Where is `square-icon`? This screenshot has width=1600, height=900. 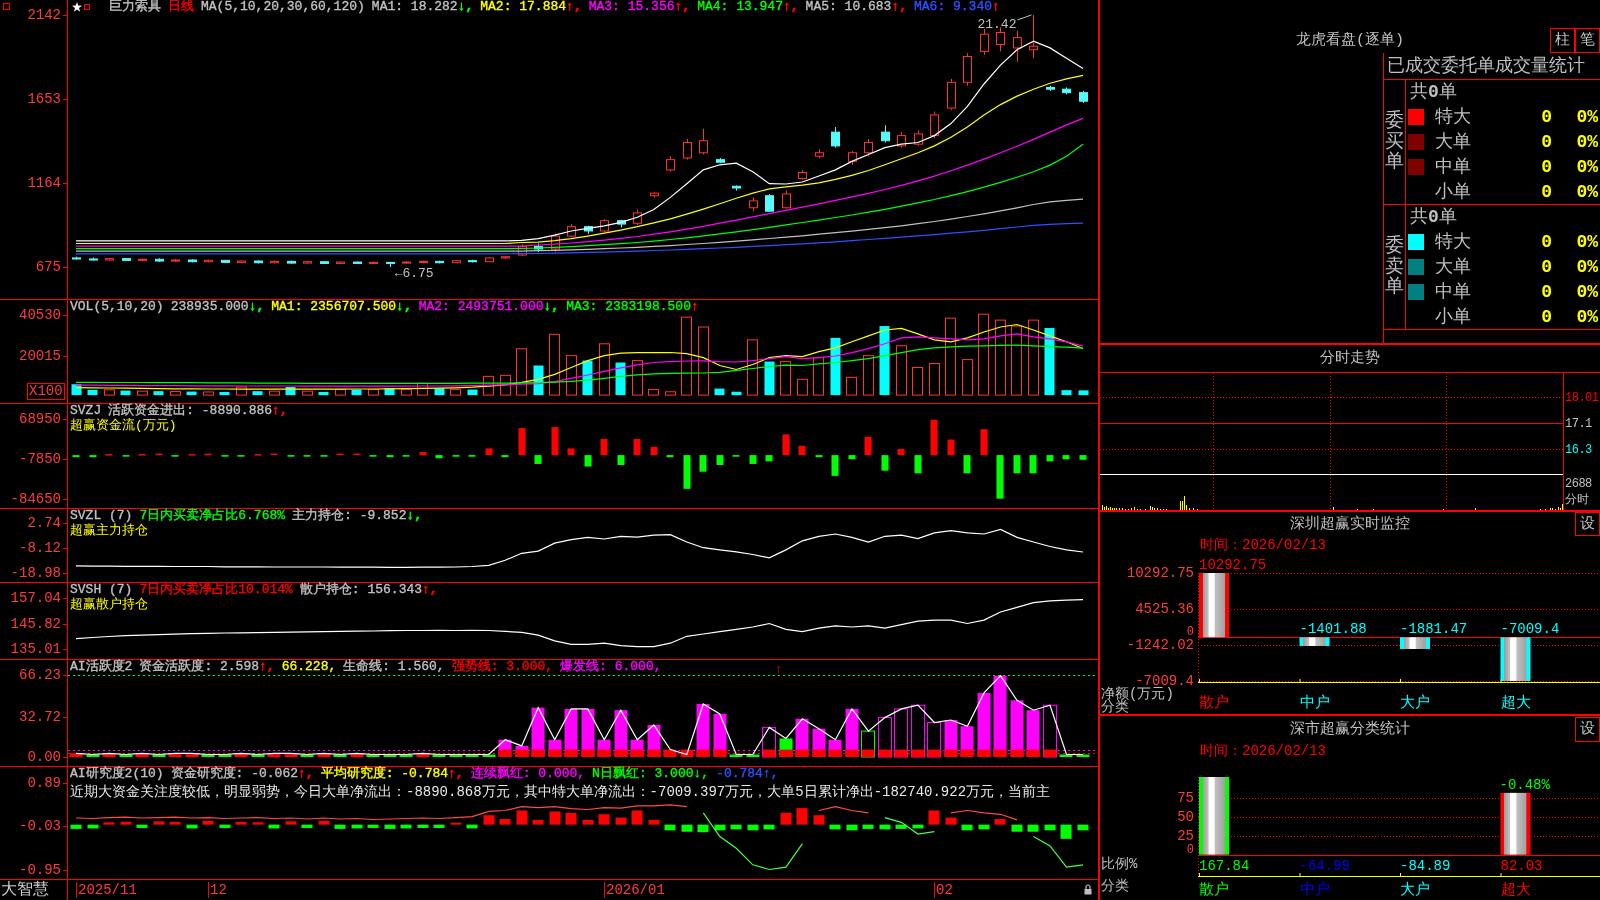
square-icon is located at coordinates (6, 6).